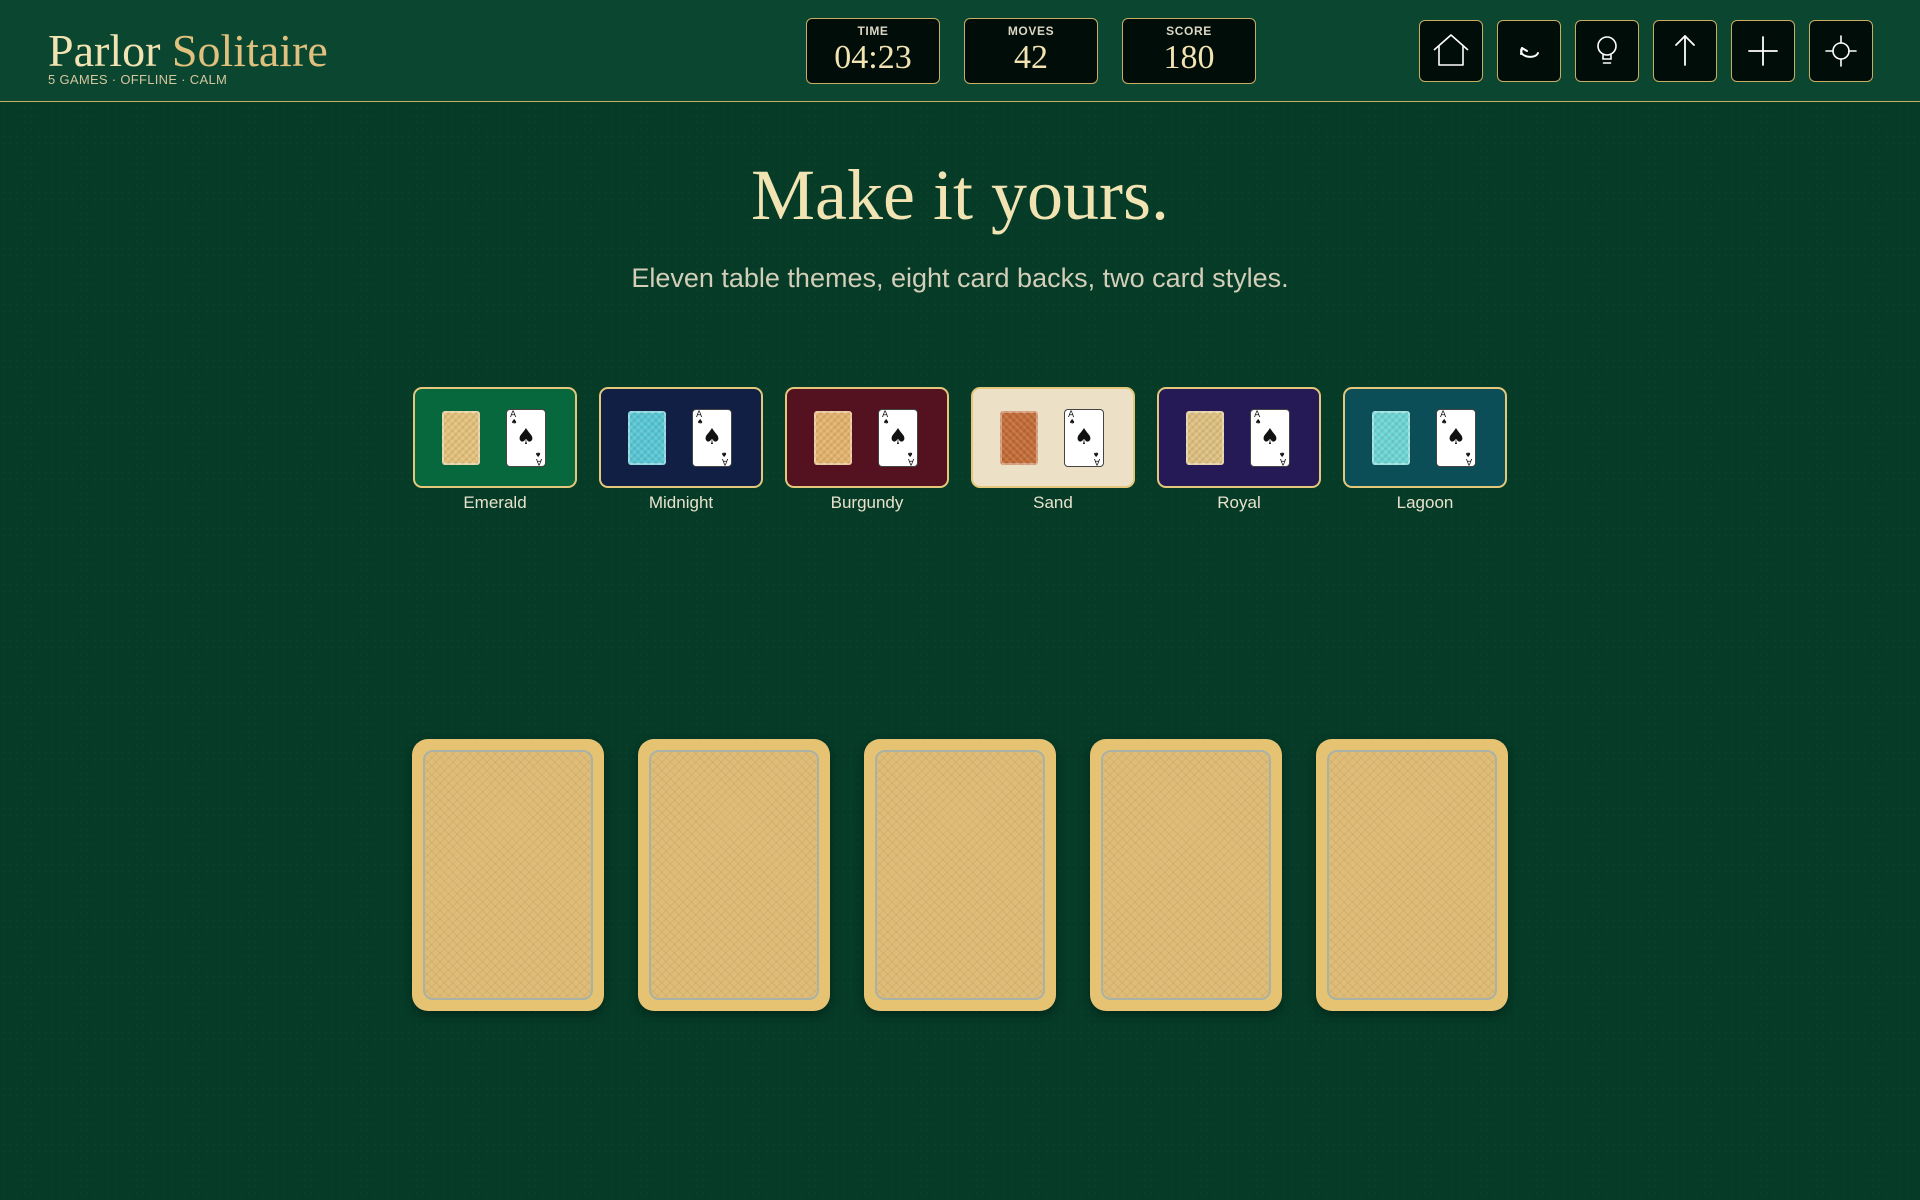 Image resolution: width=1920 pixels, height=1200 pixels. I want to click on moves-label: MOVES, so click(1031, 31).